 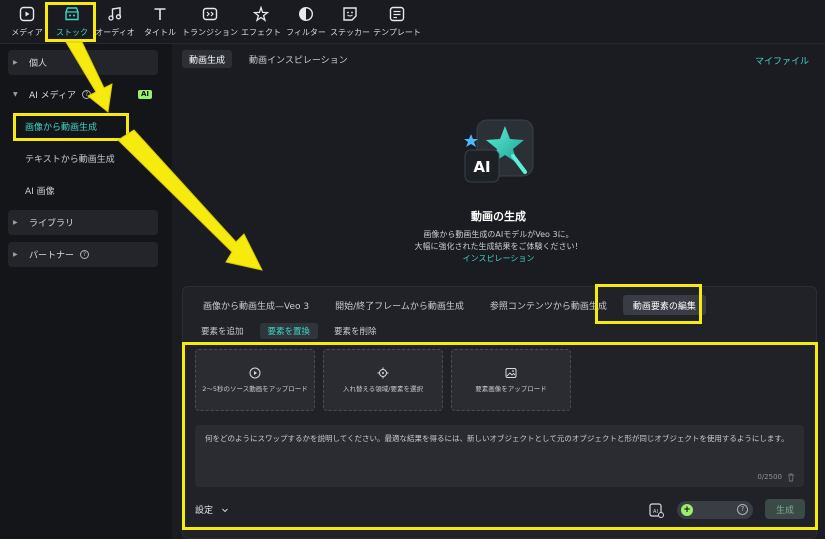 What do you see at coordinates (399, 305) in the screenshot?
I see `tab-start-end-frame: 開始/終了フレームから動画生成` at bounding box center [399, 305].